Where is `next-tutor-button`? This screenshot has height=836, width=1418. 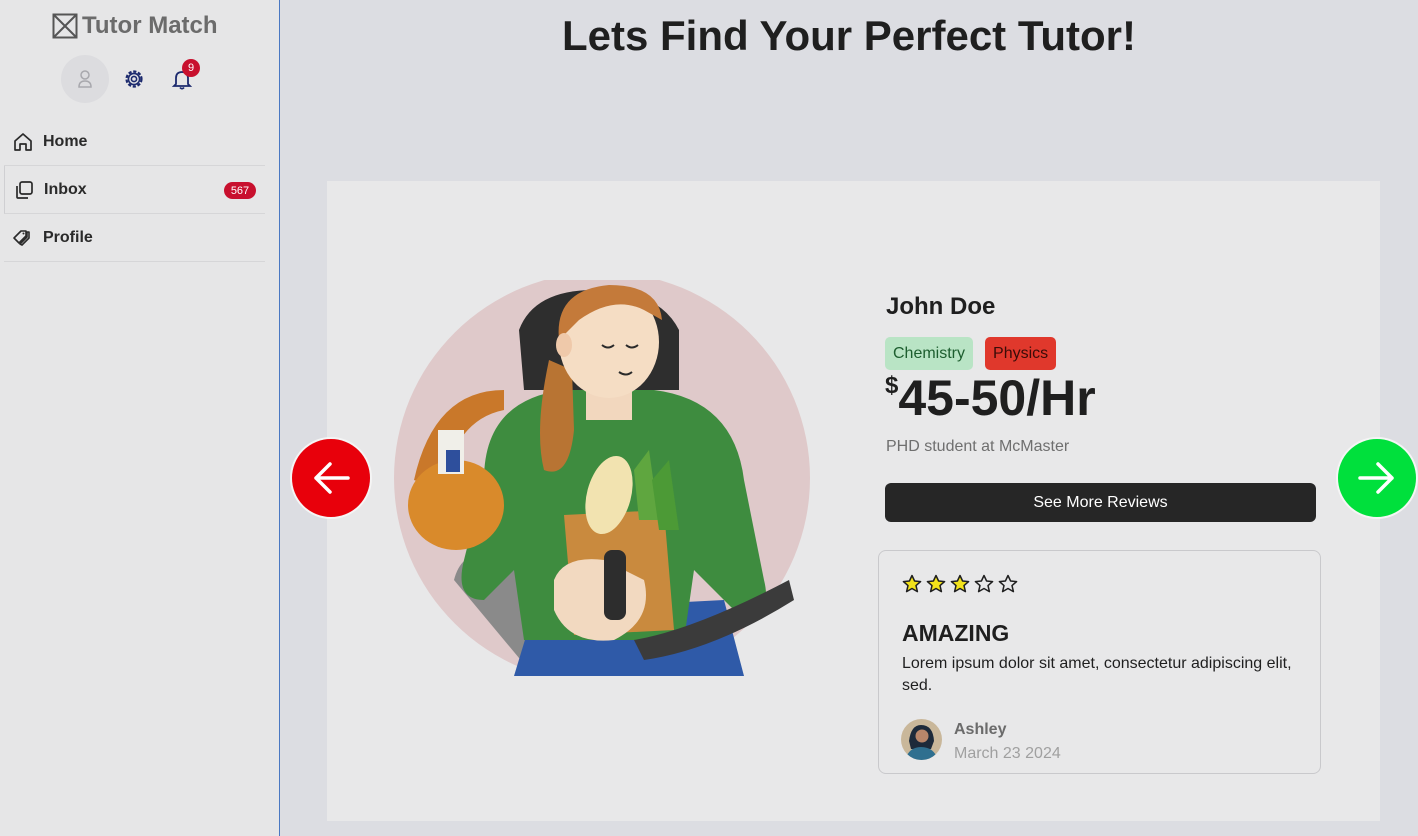 next-tutor-button is located at coordinates (1377, 478).